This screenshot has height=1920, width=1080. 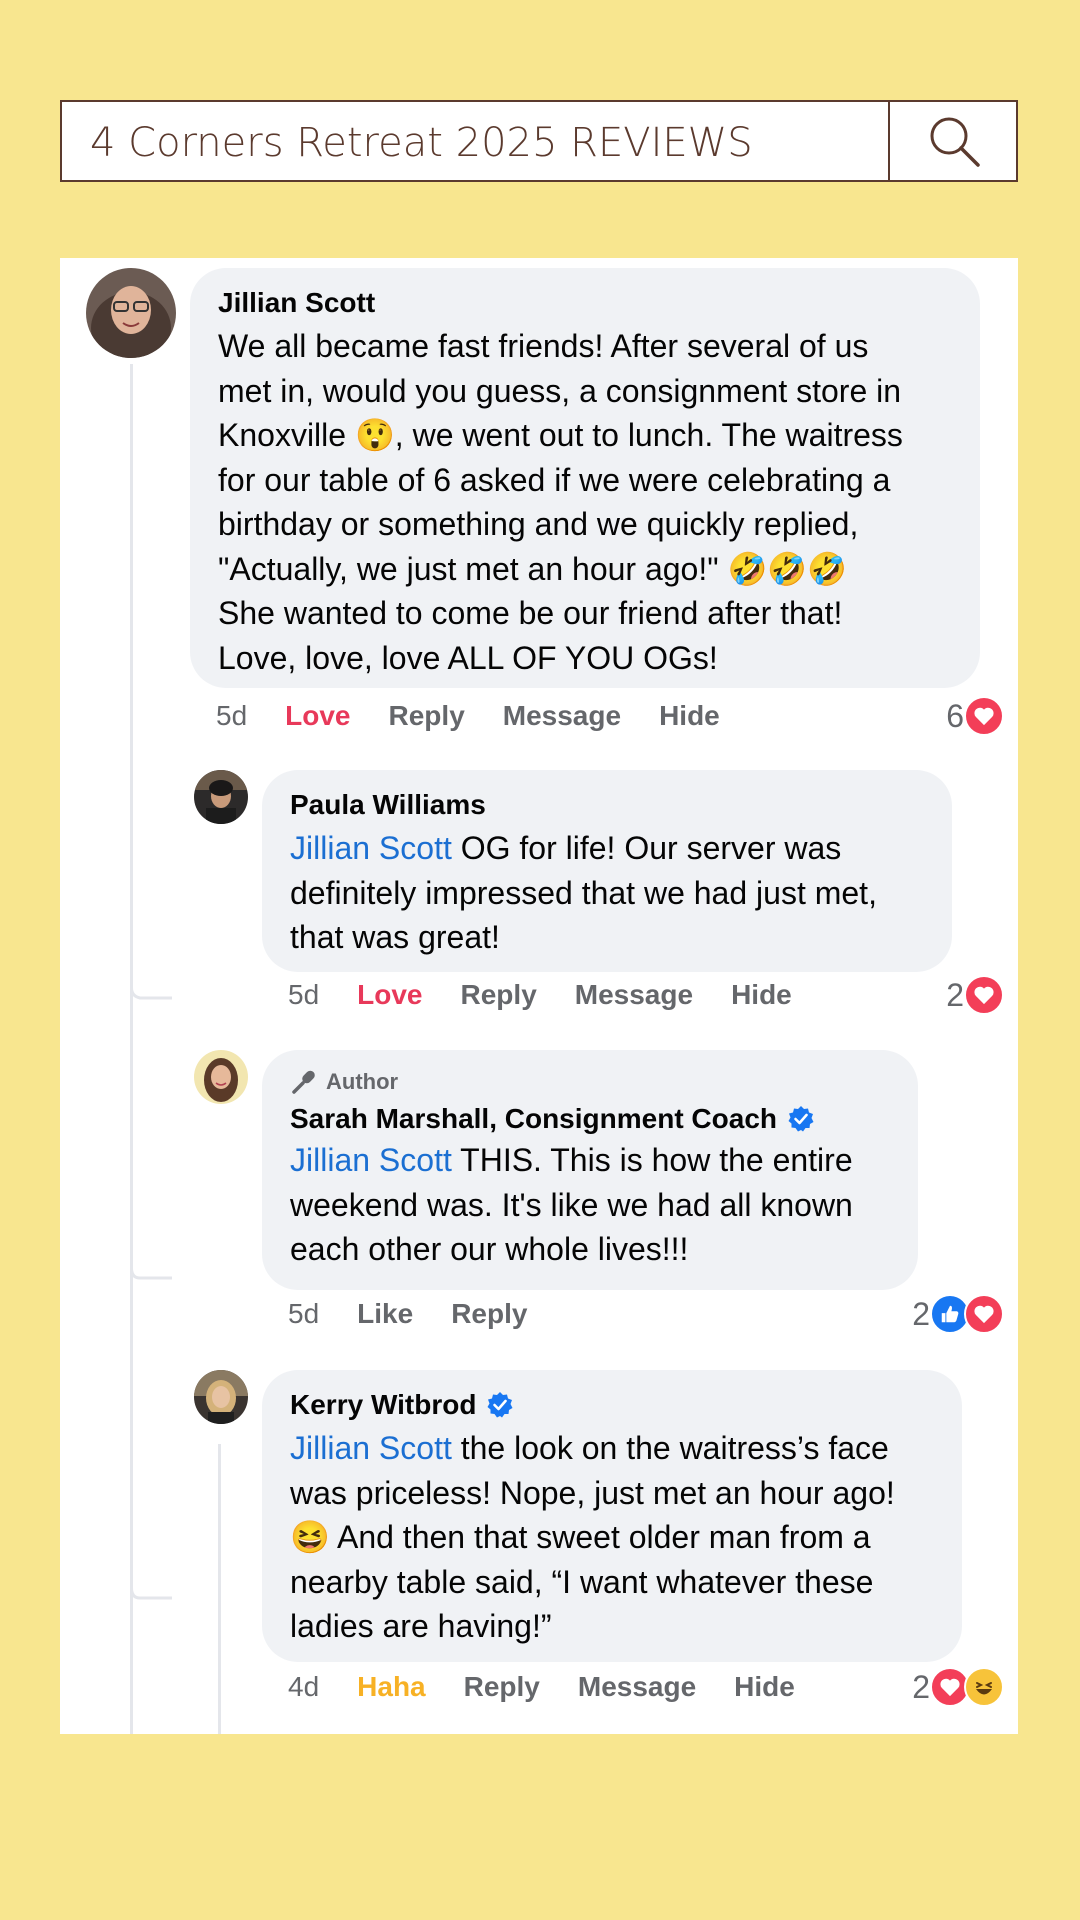 What do you see at coordinates (303, 1082) in the screenshot?
I see `microphone-icon` at bounding box center [303, 1082].